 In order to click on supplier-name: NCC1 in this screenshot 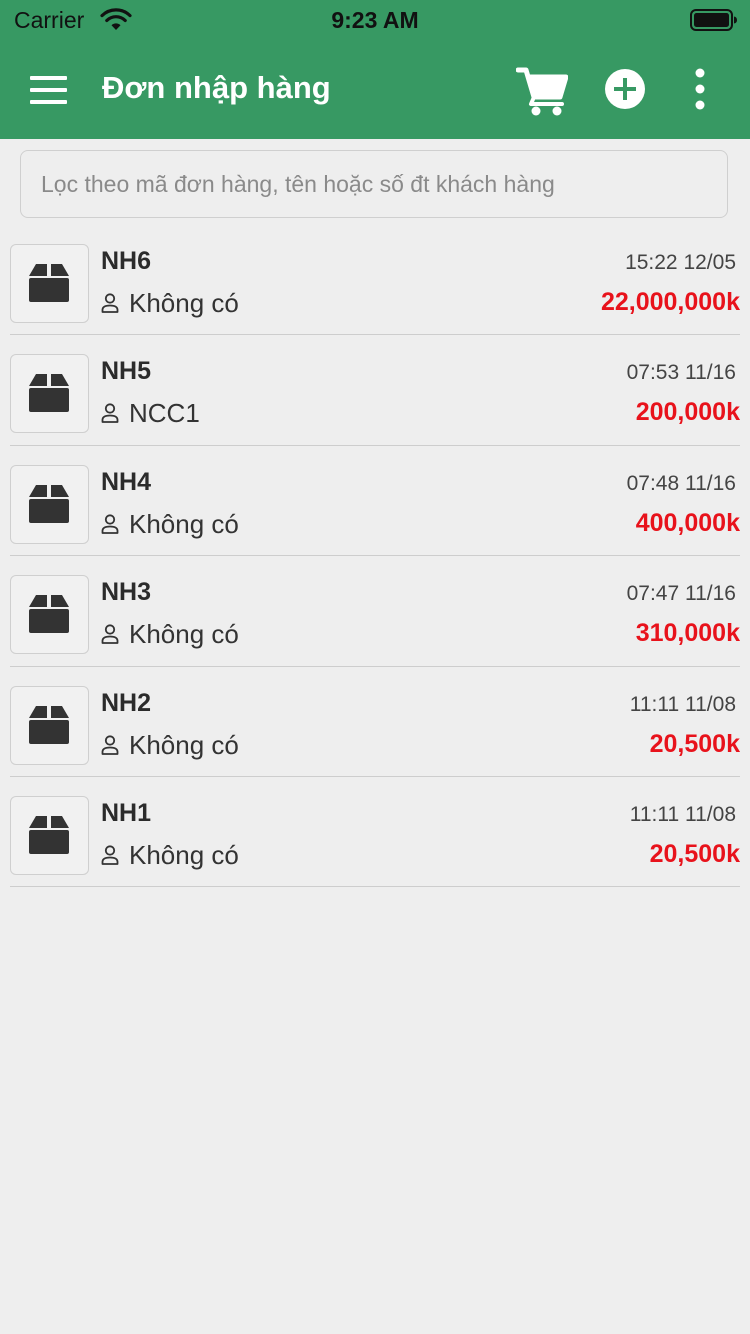, I will do `click(164, 413)`.